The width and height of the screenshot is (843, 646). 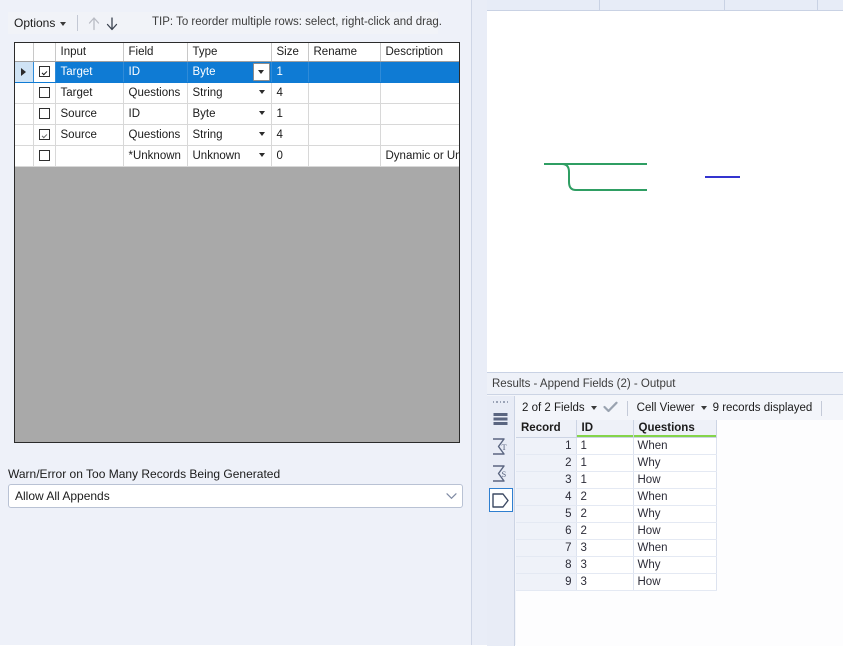 I want to click on cell-size: 0, so click(x=290, y=156).